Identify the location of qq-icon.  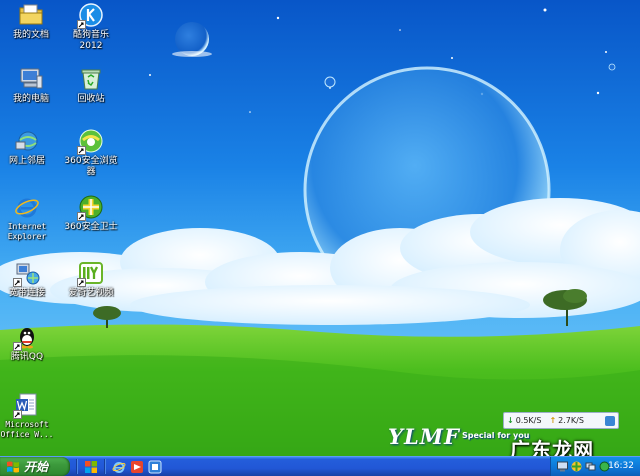
(26, 337).